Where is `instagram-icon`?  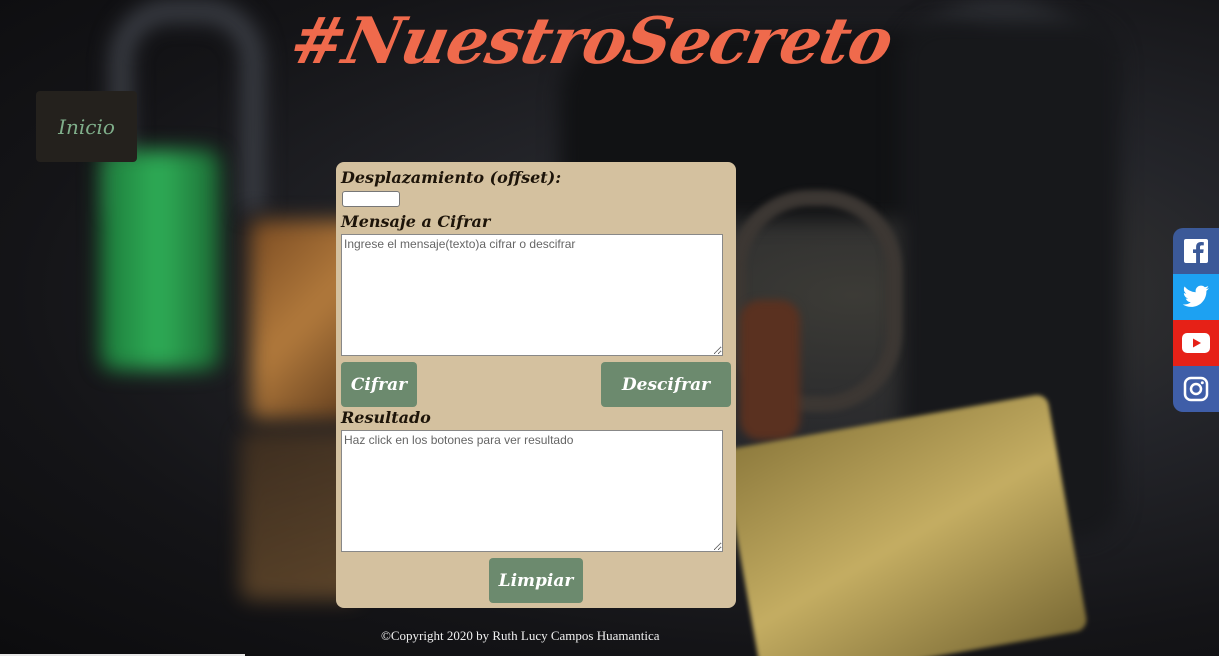
instagram-icon is located at coordinates (1196, 389).